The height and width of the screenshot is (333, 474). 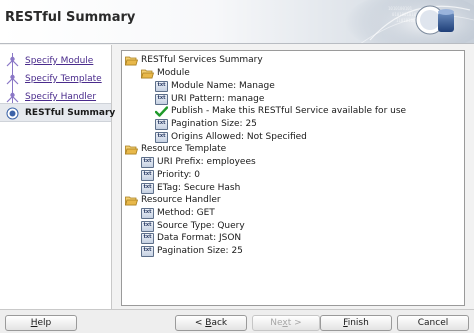 What do you see at coordinates (294, 323) in the screenshot?
I see `button-label: t >` at bounding box center [294, 323].